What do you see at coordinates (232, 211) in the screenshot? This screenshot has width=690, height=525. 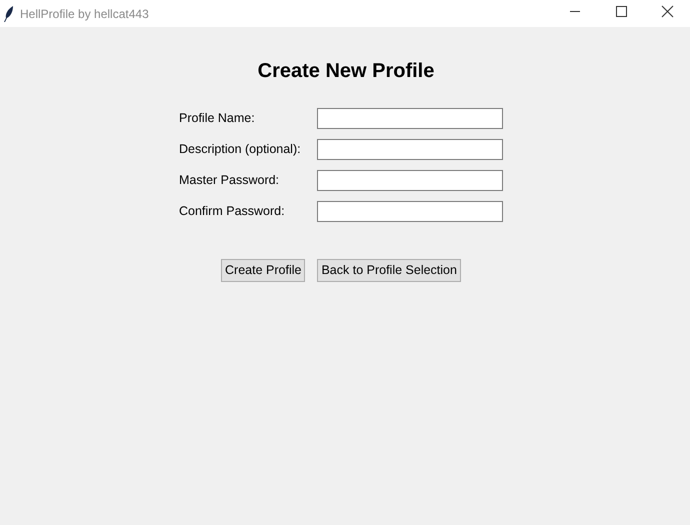 I see `field-label: Confirm Password:` at bounding box center [232, 211].